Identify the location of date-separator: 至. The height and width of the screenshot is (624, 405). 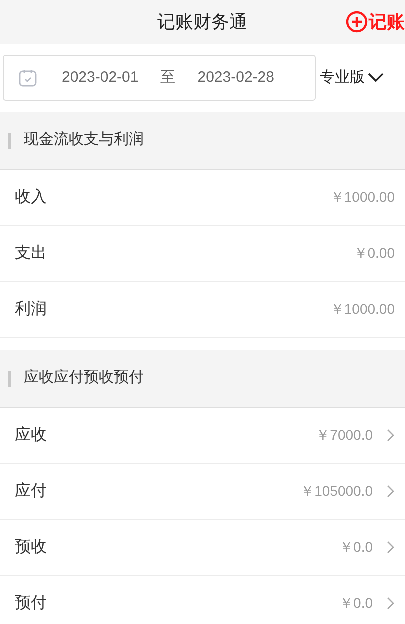
(168, 78).